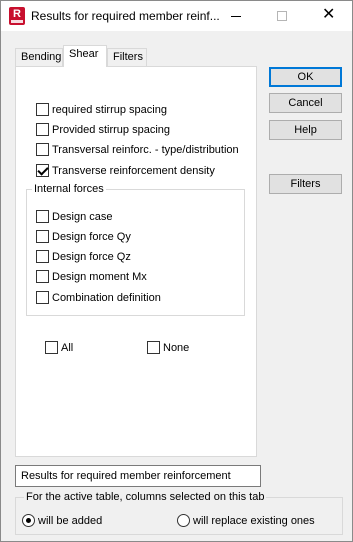 The height and width of the screenshot is (542, 353). I want to click on radio-label: will be added, so click(70, 521).